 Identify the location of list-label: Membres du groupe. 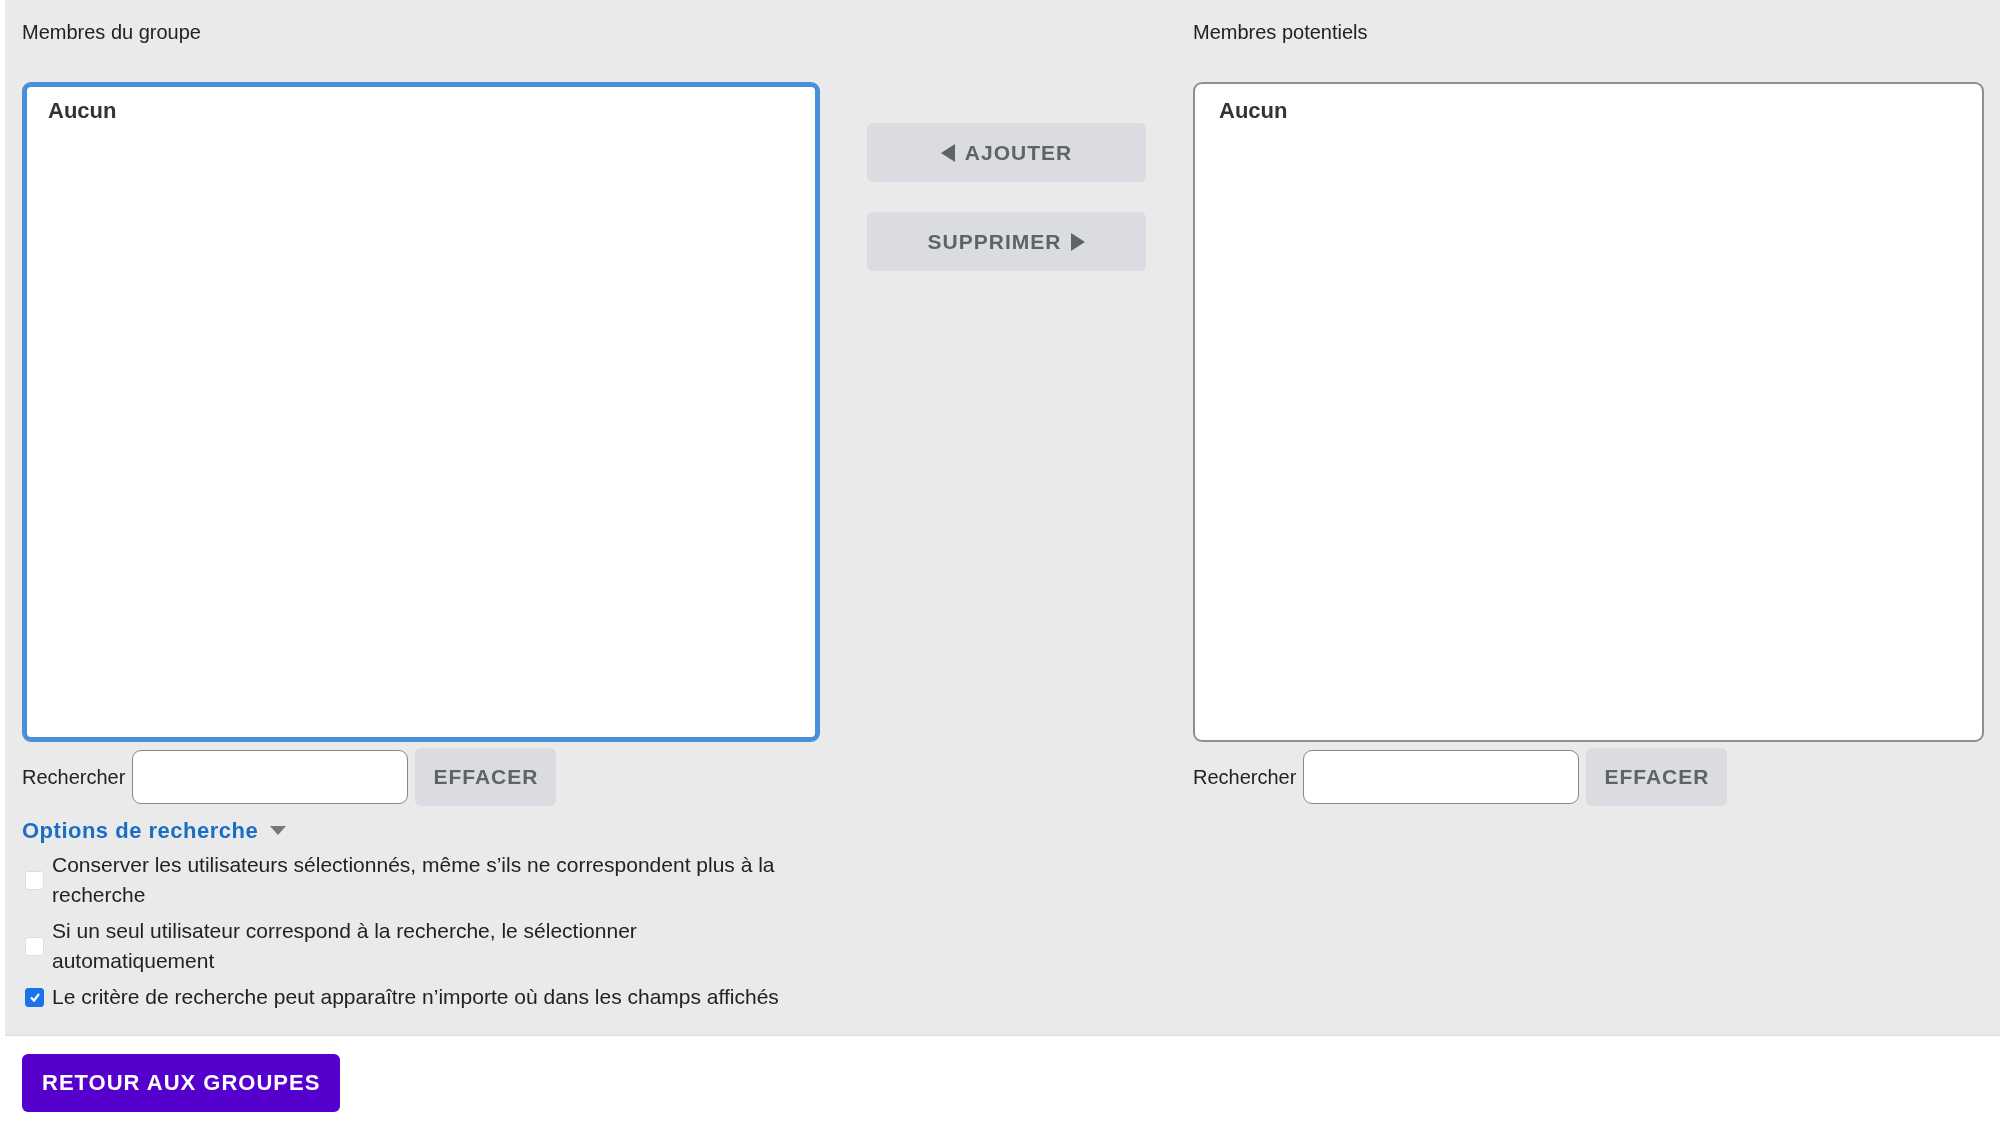
(112, 33).